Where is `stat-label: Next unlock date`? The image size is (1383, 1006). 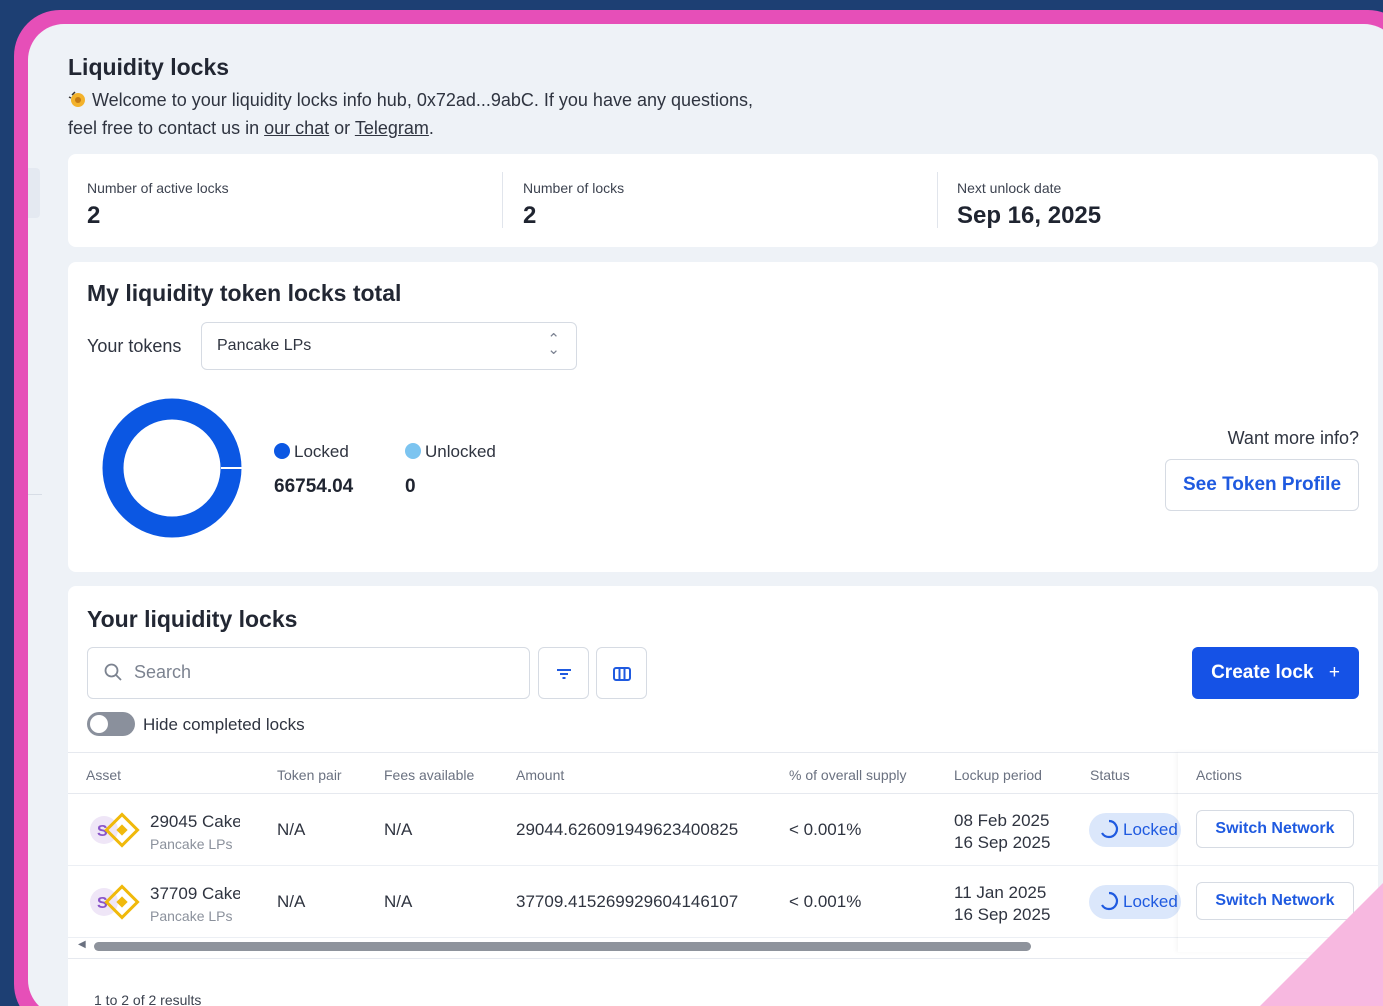 stat-label: Next unlock date is located at coordinates (1009, 188).